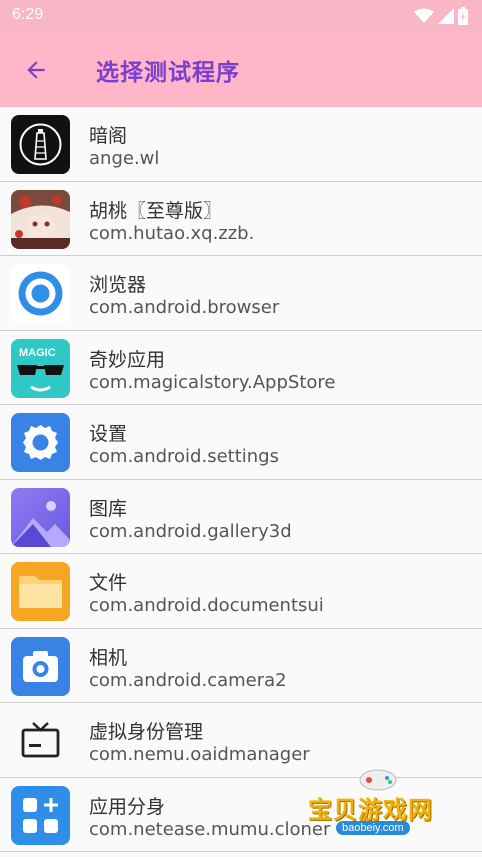 The image size is (482, 857). What do you see at coordinates (184, 307) in the screenshot?
I see `app-package: com.android.browser` at bounding box center [184, 307].